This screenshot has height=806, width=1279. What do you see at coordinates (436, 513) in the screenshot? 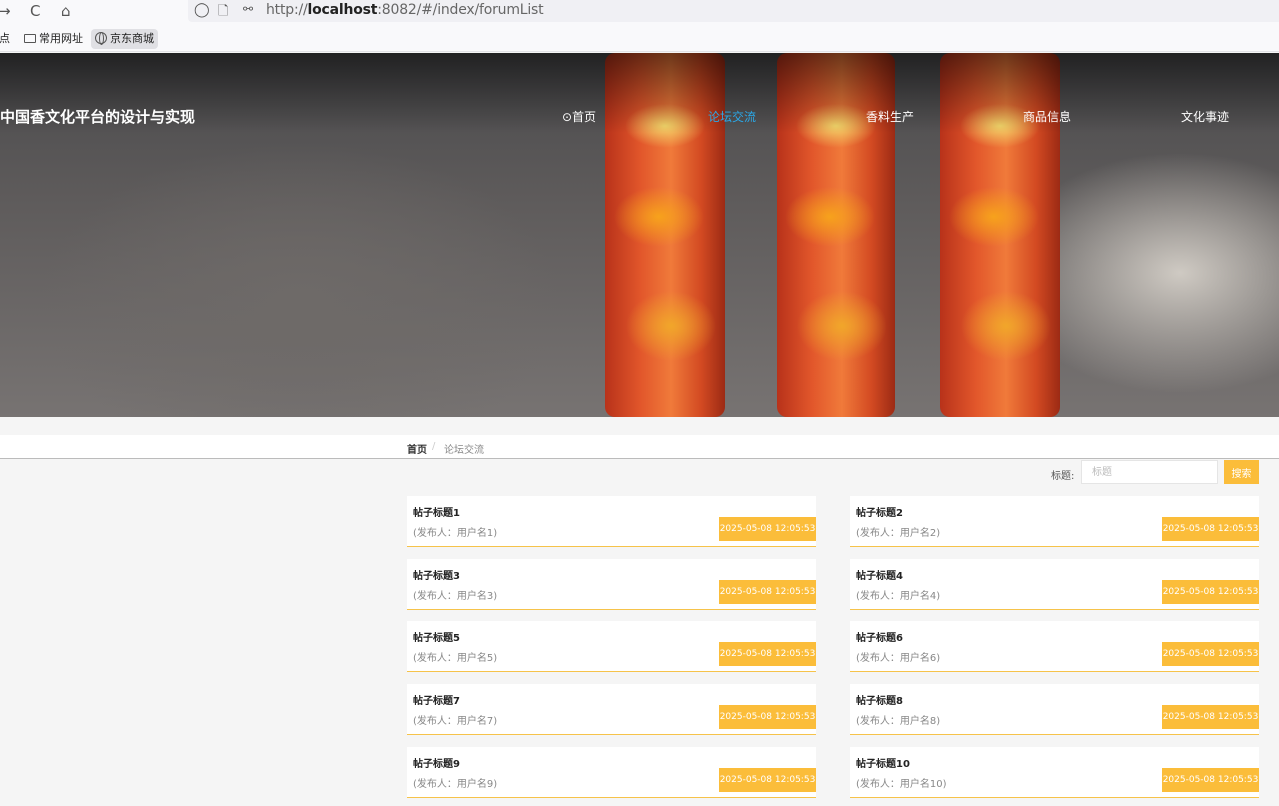
I see `post-title: 帖子标题1` at bounding box center [436, 513].